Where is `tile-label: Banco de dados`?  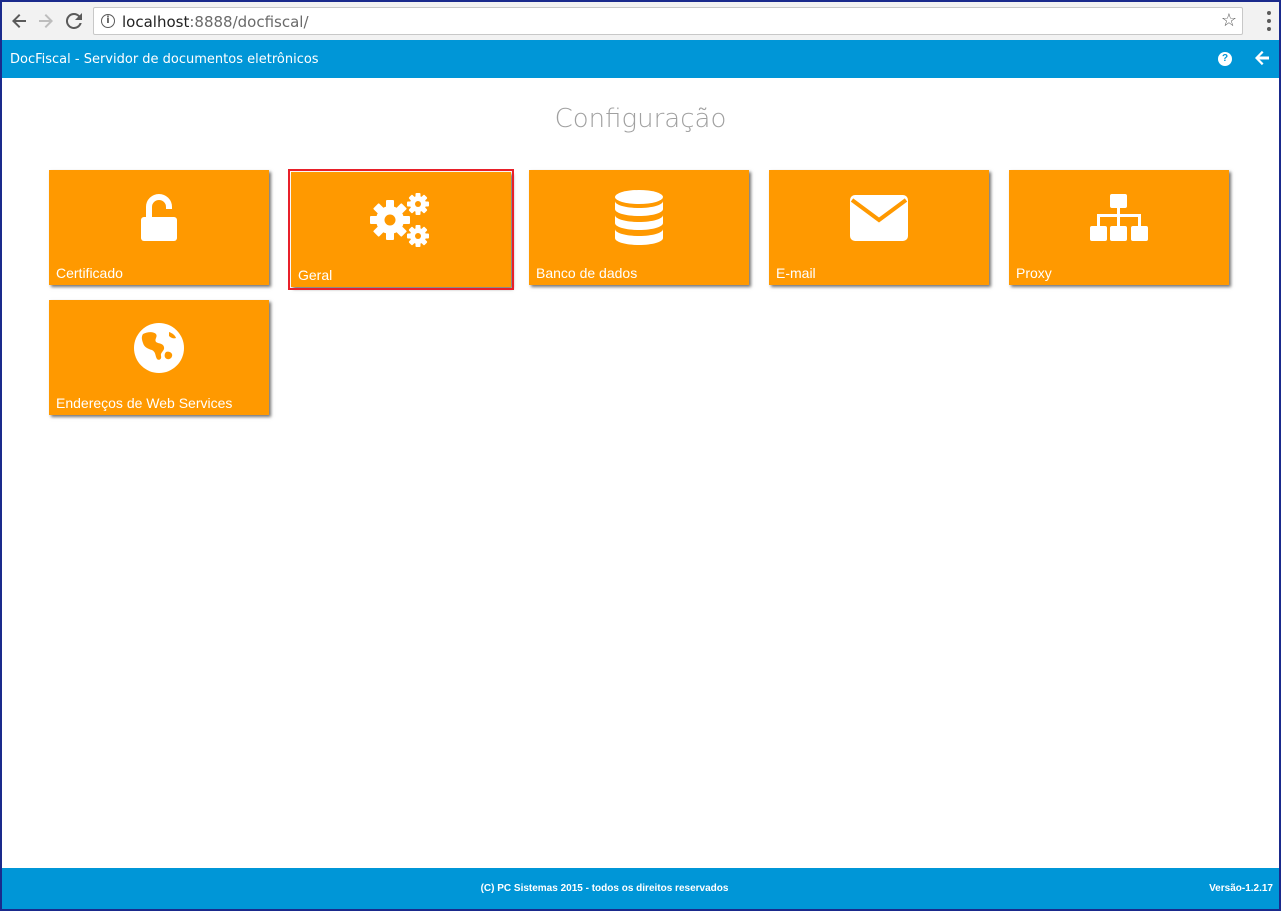 tile-label: Banco de dados is located at coordinates (587, 273).